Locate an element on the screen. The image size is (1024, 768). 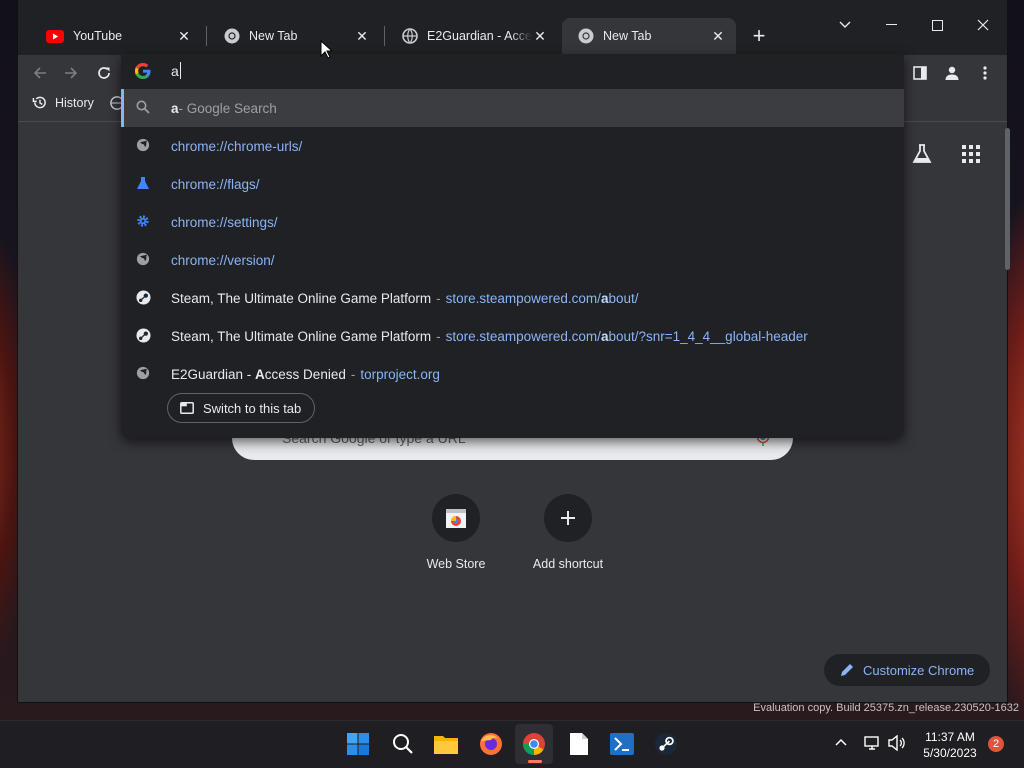
bookmark-history: History is located at coordinates (63, 102).